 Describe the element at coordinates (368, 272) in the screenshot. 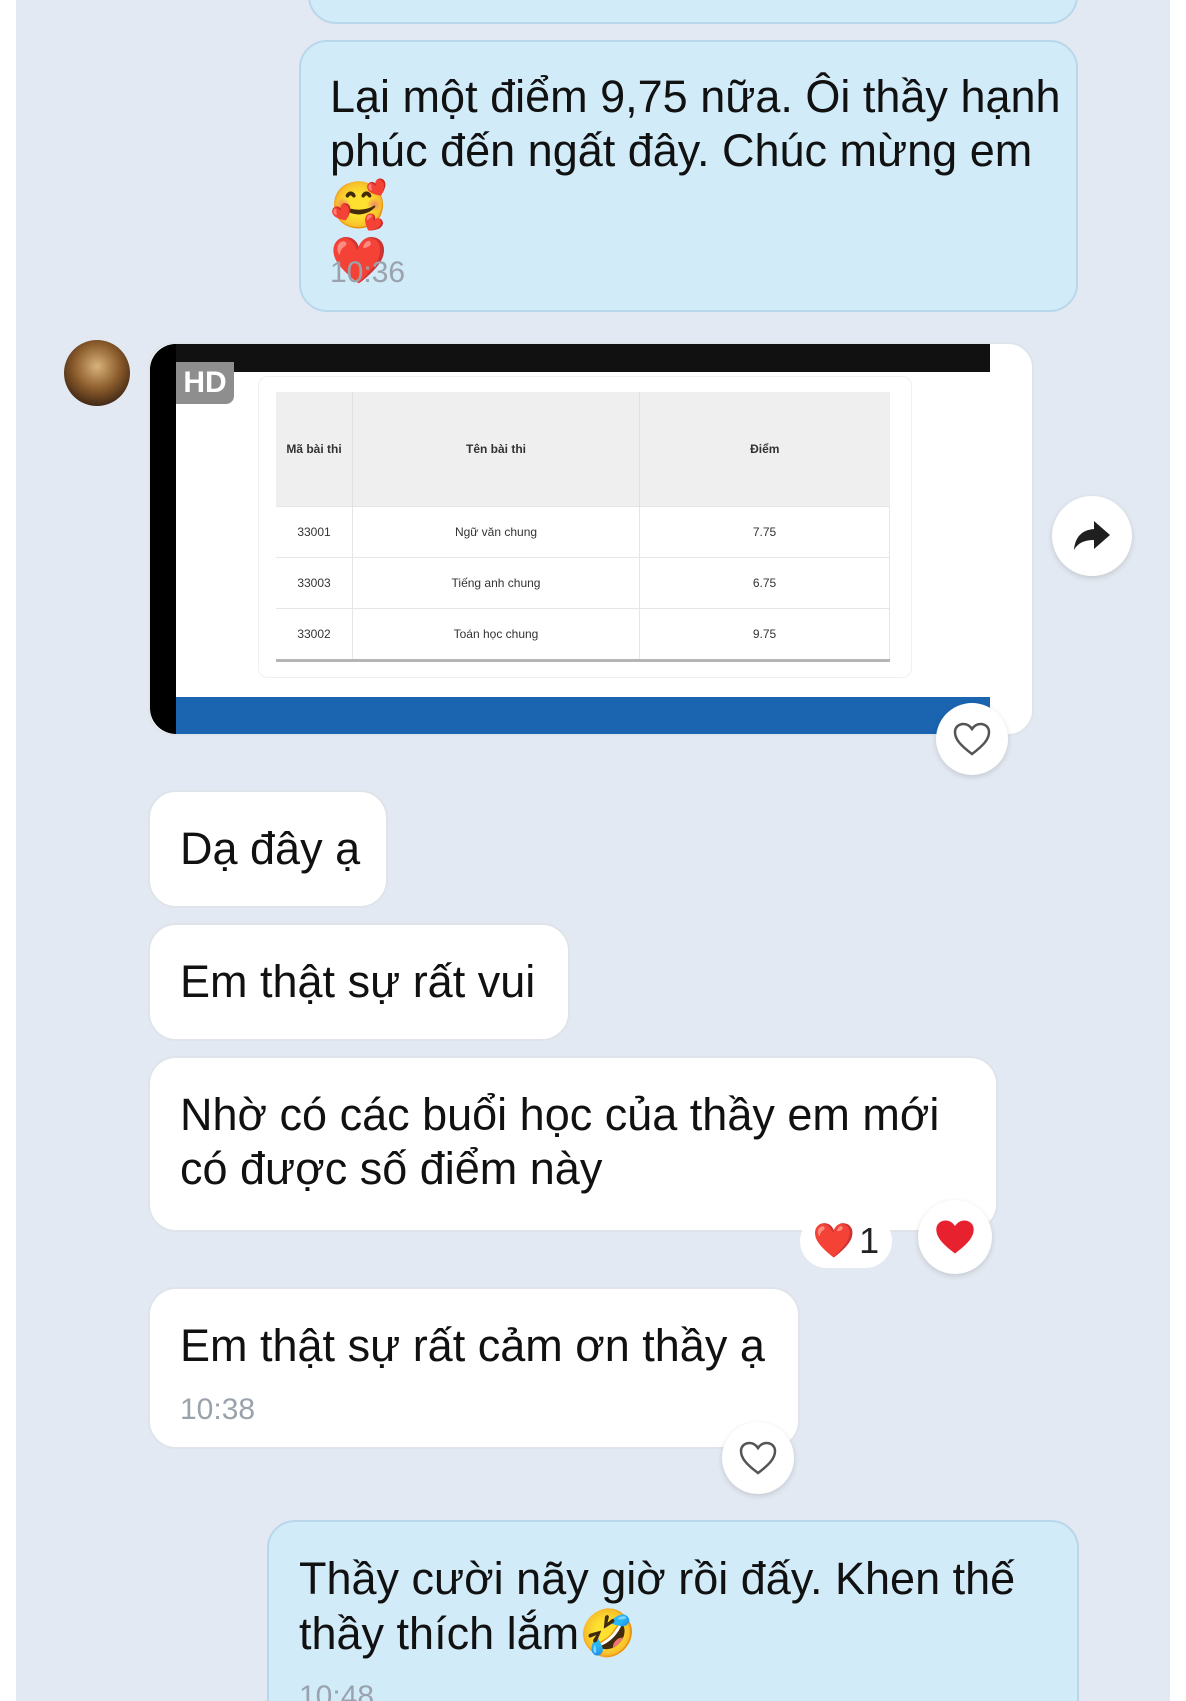

I see `message-timestamp: 10:36` at that location.